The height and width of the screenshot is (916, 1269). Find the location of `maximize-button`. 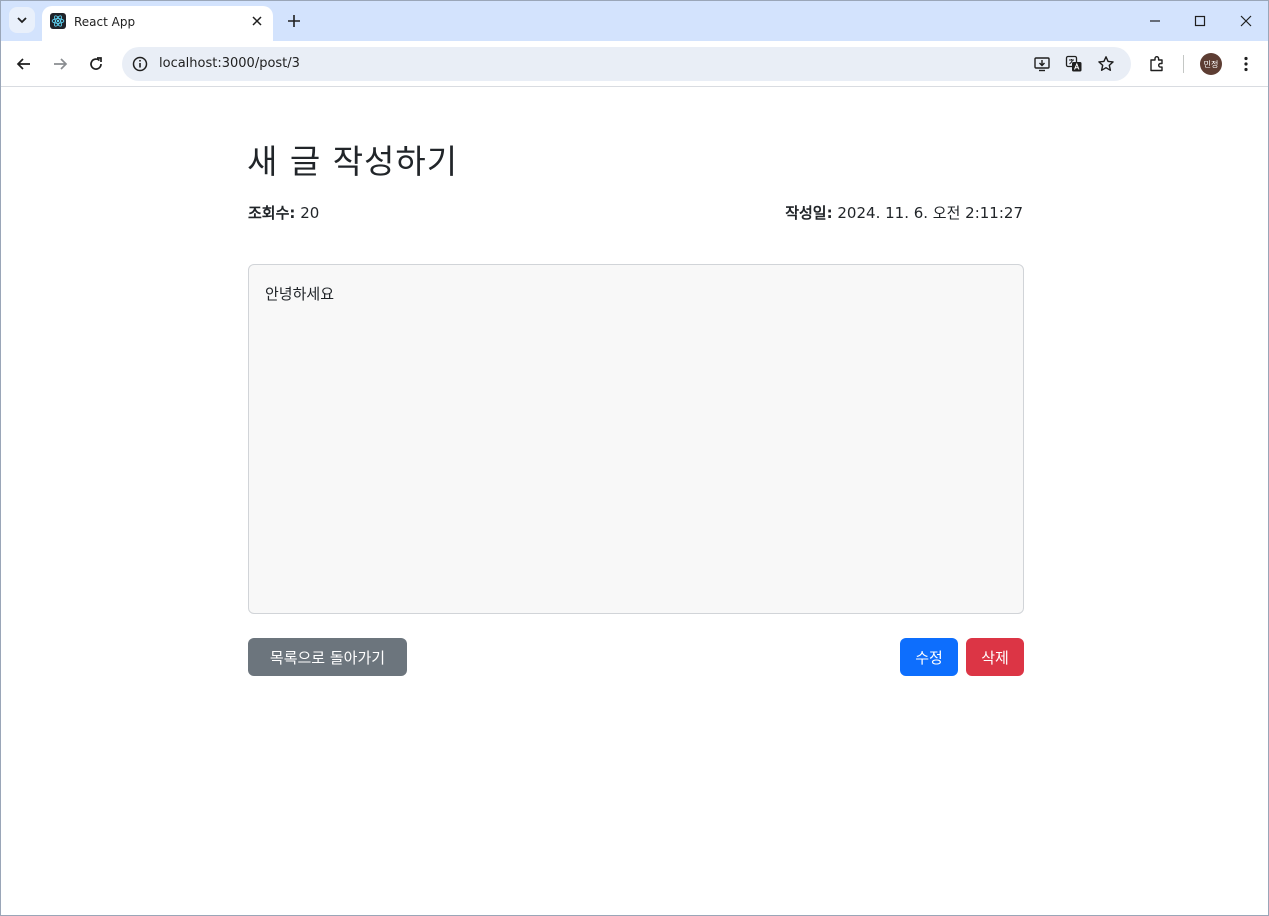

maximize-button is located at coordinates (1200, 21).